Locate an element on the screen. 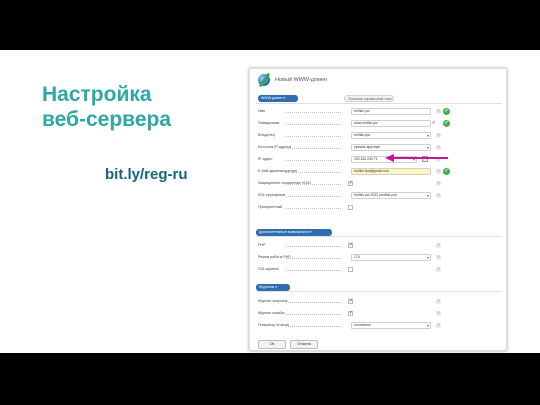 The width and height of the screenshot is (540, 405). field-label: SSL-сертификат is located at coordinates (272, 195).